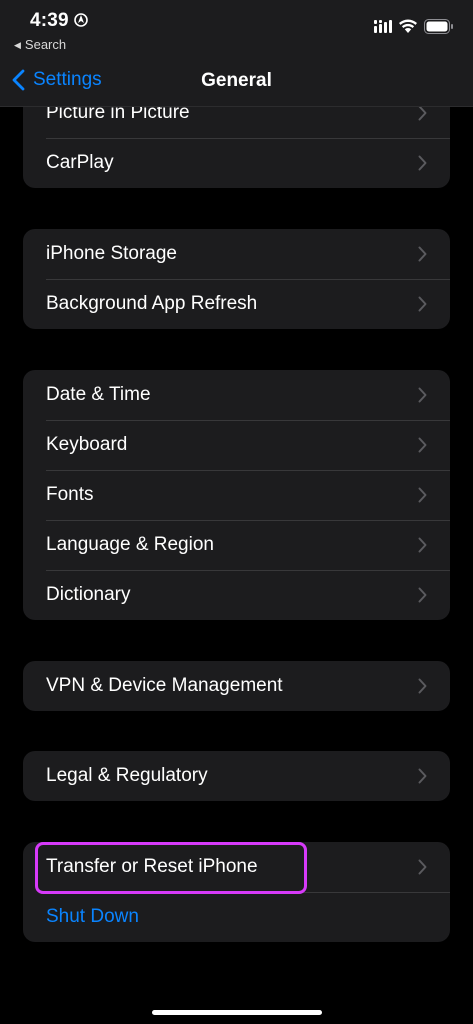 This screenshot has width=473, height=1024. I want to click on row-label: CarPlay, so click(80, 162).